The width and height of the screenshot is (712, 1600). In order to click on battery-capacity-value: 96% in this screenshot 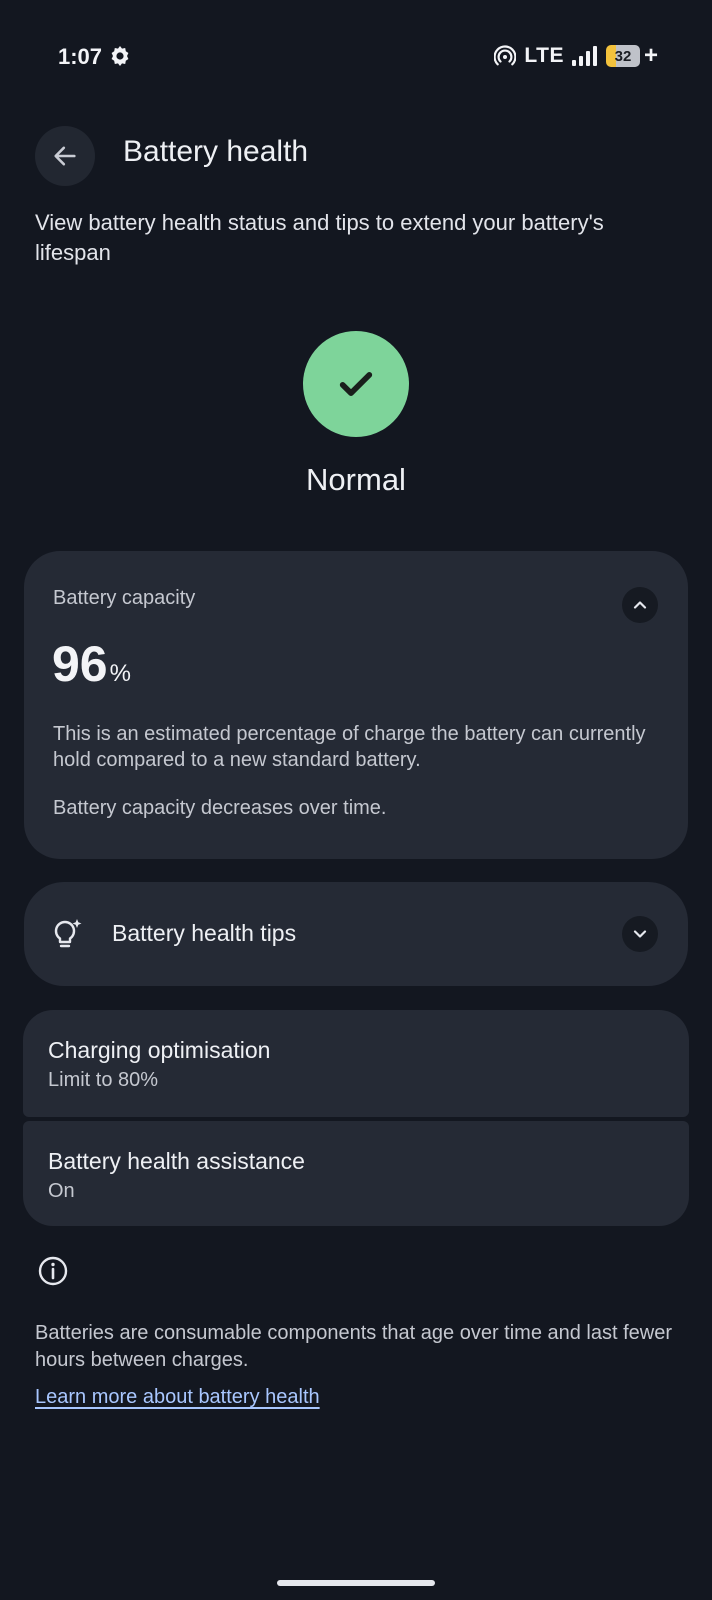, I will do `click(91, 664)`.